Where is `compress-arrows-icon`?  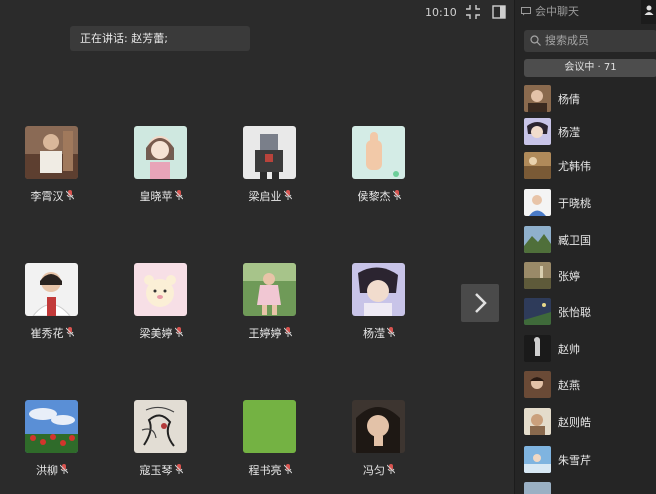 compress-arrows-icon is located at coordinates (473, 12).